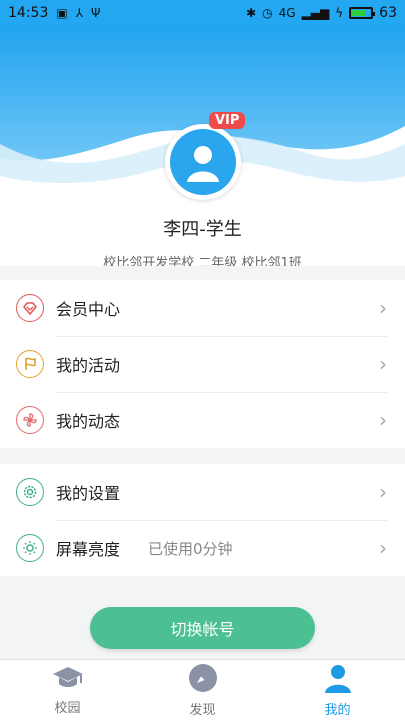 The height and width of the screenshot is (720, 405). I want to click on switch-account-button: 切换帐号, so click(202, 628).